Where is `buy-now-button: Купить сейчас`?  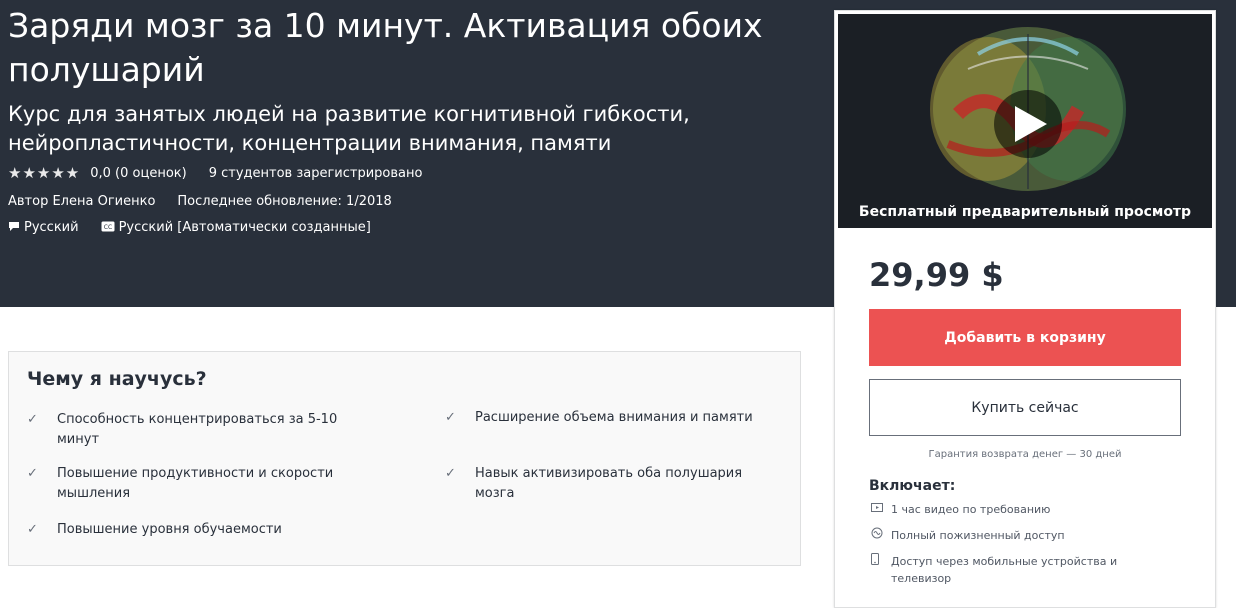
buy-now-button: Купить сейчас is located at coordinates (1025, 407).